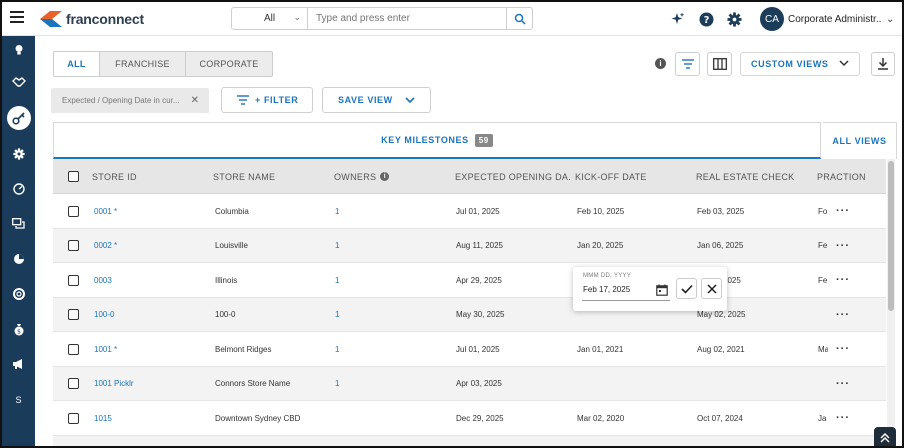 The width and height of the screenshot is (904, 448). Describe the element at coordinates (800, 64) in the screenshot. I see `custom-views-dropdown: CUSTOM VIEWS` at that location.